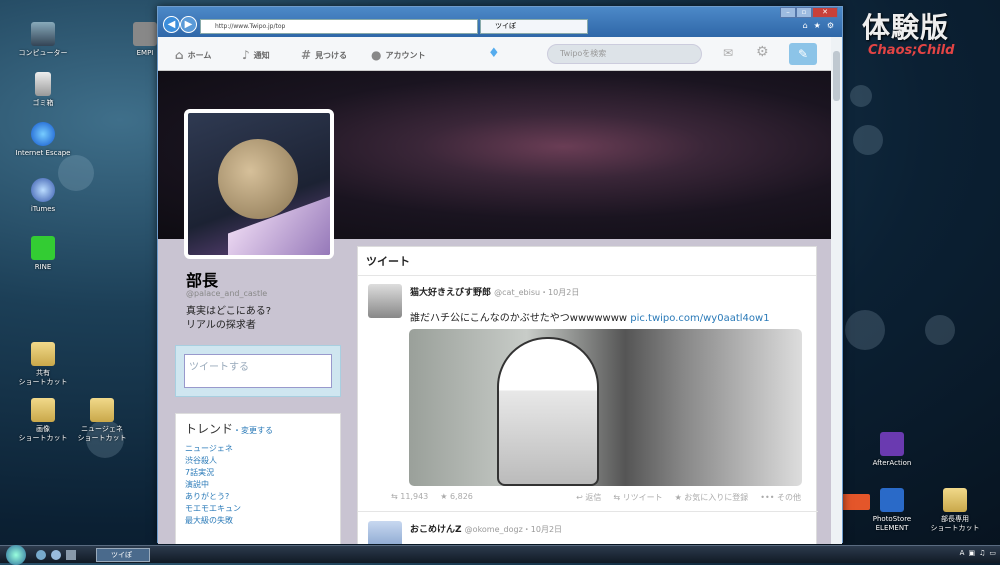 This screenshot has height=565, width=1000. Describe the element at coordinates (992, 553) in the screenshot. I see `clock: ▭` at that location.